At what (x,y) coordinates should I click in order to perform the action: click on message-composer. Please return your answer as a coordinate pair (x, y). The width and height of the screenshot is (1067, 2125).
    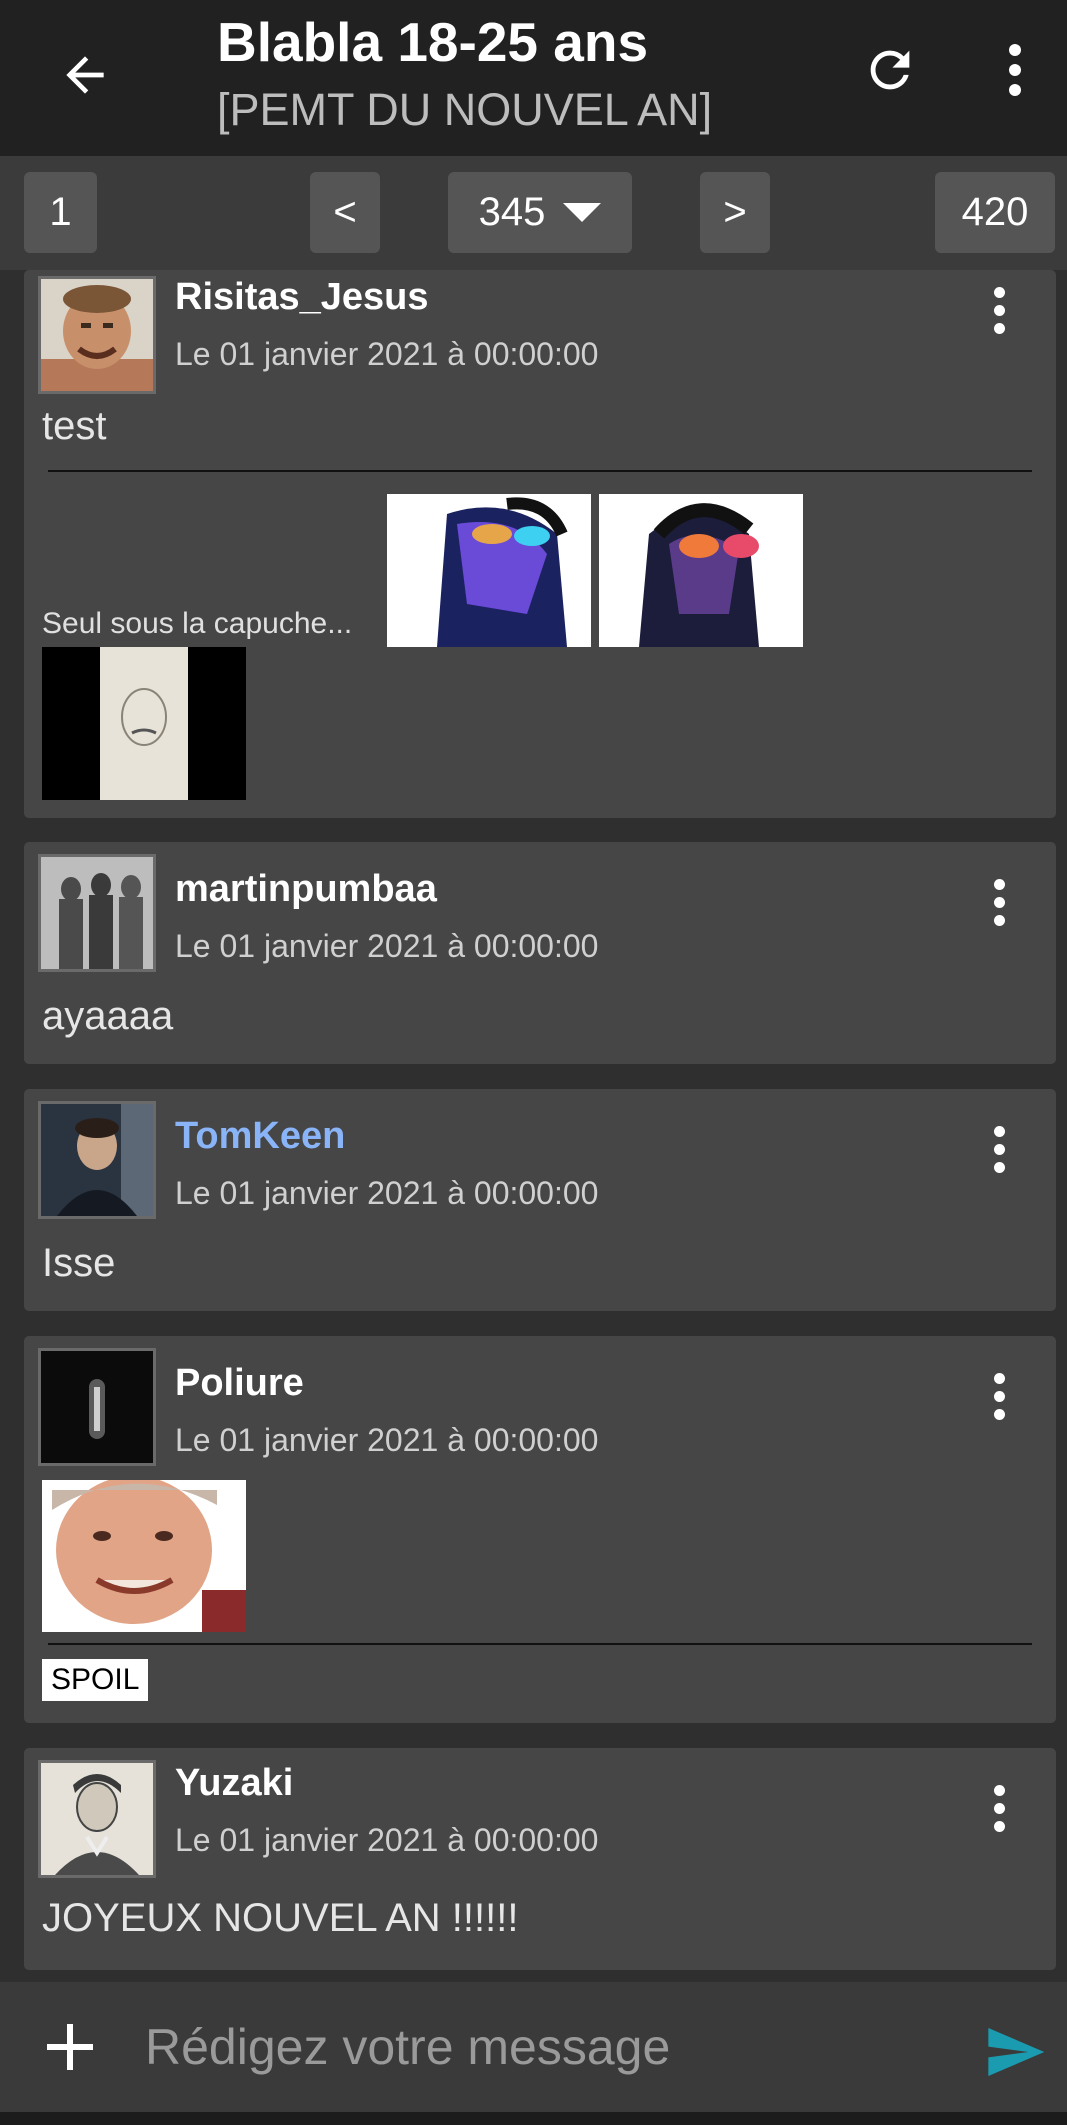
    Looking at the image, I should click on (533, 2047).